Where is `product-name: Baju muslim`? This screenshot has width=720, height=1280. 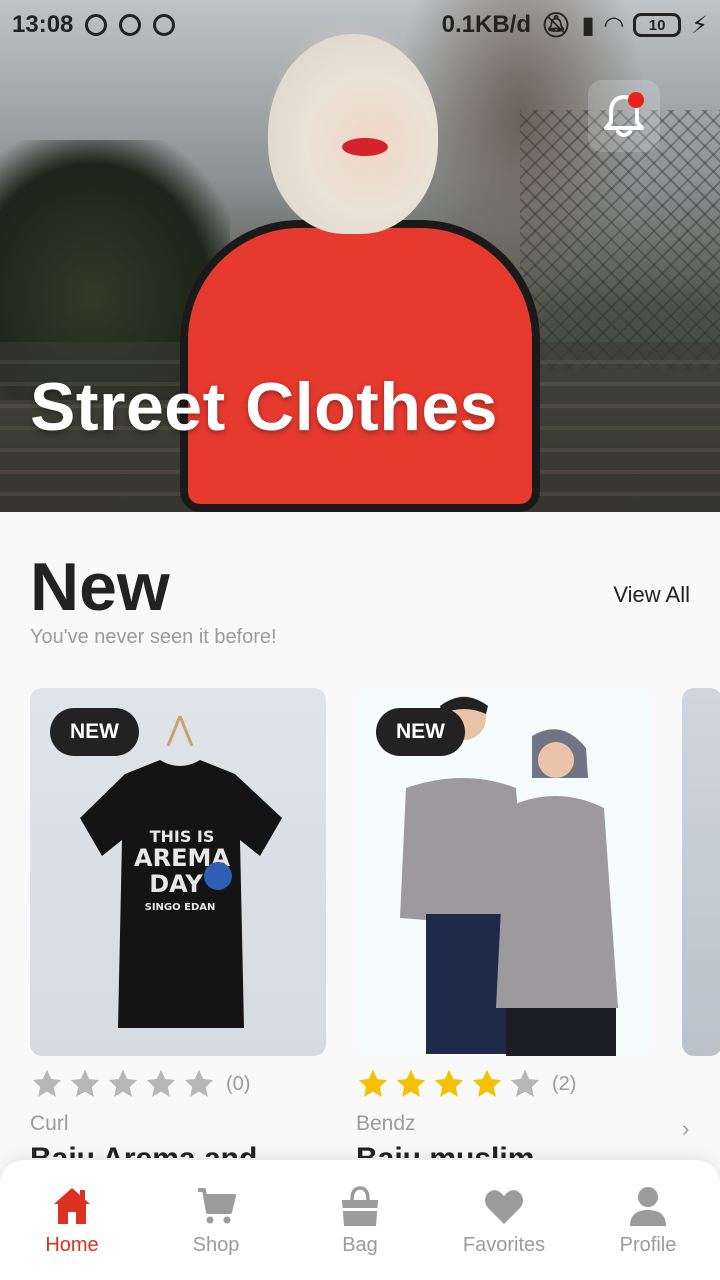
product-name: Baju muslim is located at coordinates (504, 1150).